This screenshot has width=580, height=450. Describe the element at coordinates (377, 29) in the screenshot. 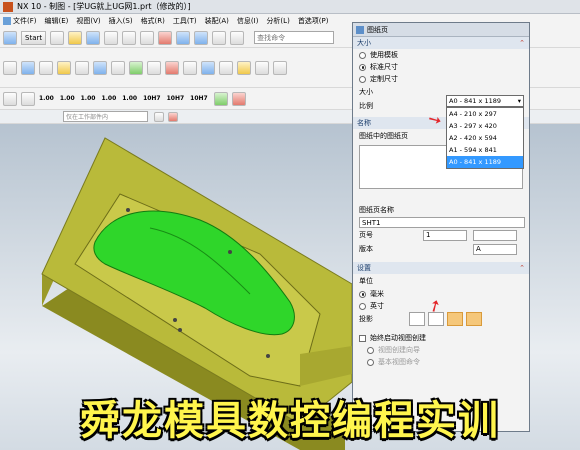

I see `dialog-title: 图纸页` at that location.